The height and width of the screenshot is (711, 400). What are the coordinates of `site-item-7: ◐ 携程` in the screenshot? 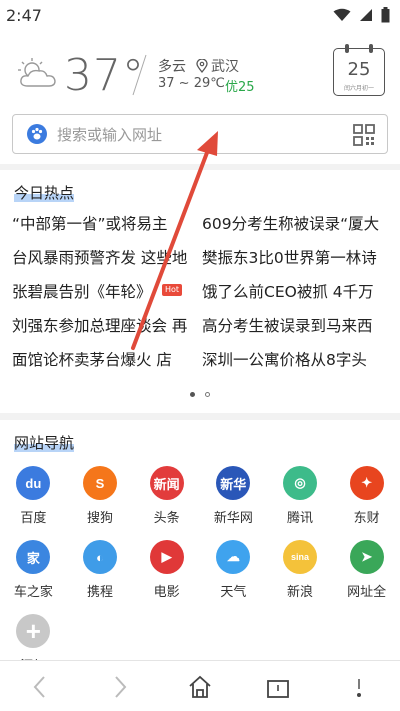 It's located at (100, 570).